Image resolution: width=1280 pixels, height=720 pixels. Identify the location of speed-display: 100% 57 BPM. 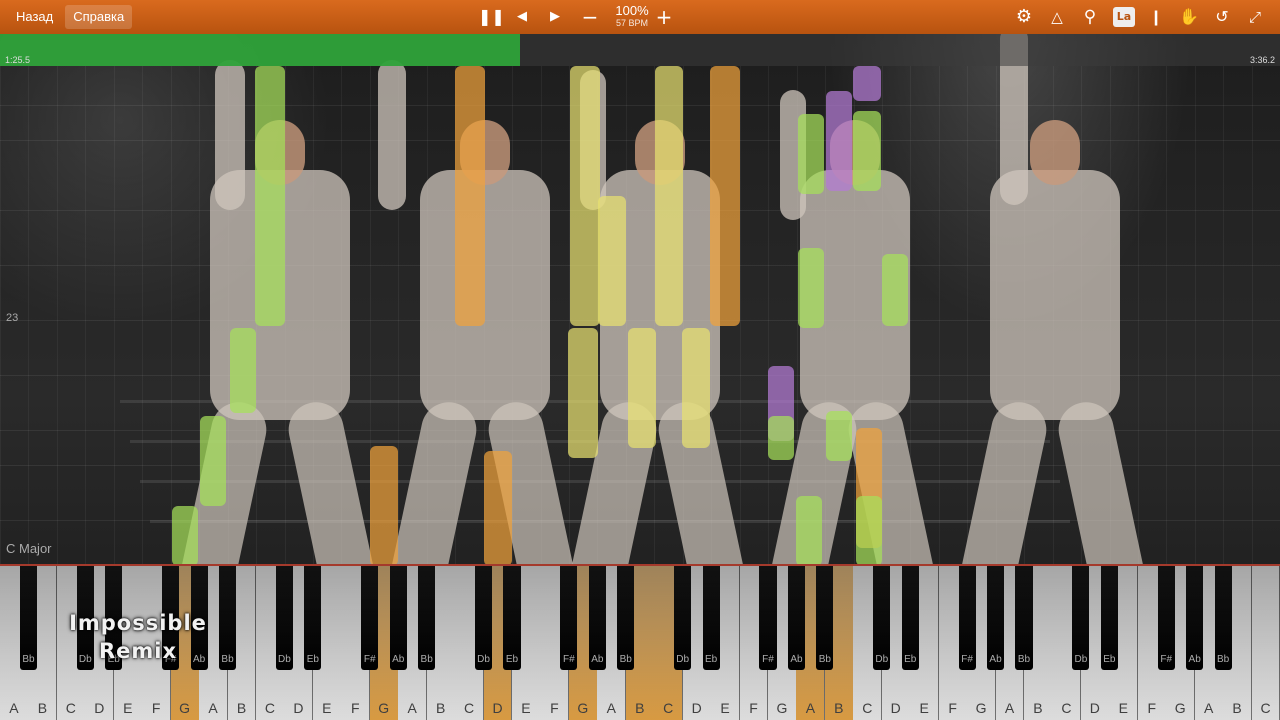
(632, 15).